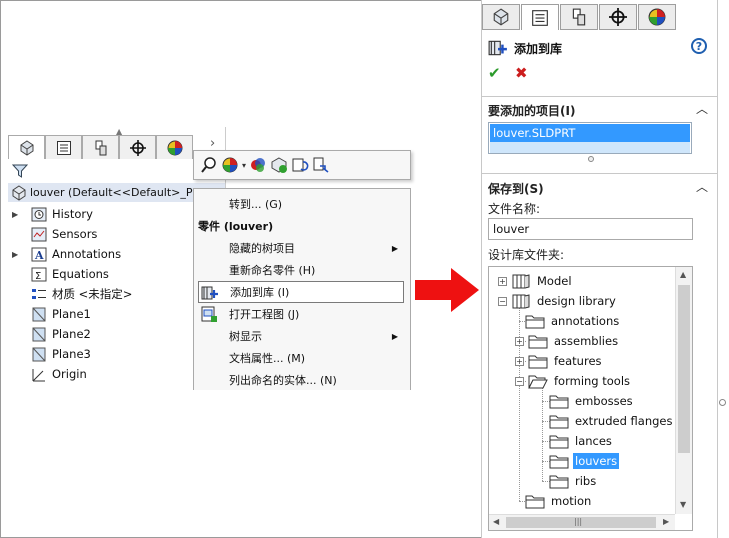  Describe the element at coordinates (321, 165) in the screenshot. I see `reload-icon` at that location.